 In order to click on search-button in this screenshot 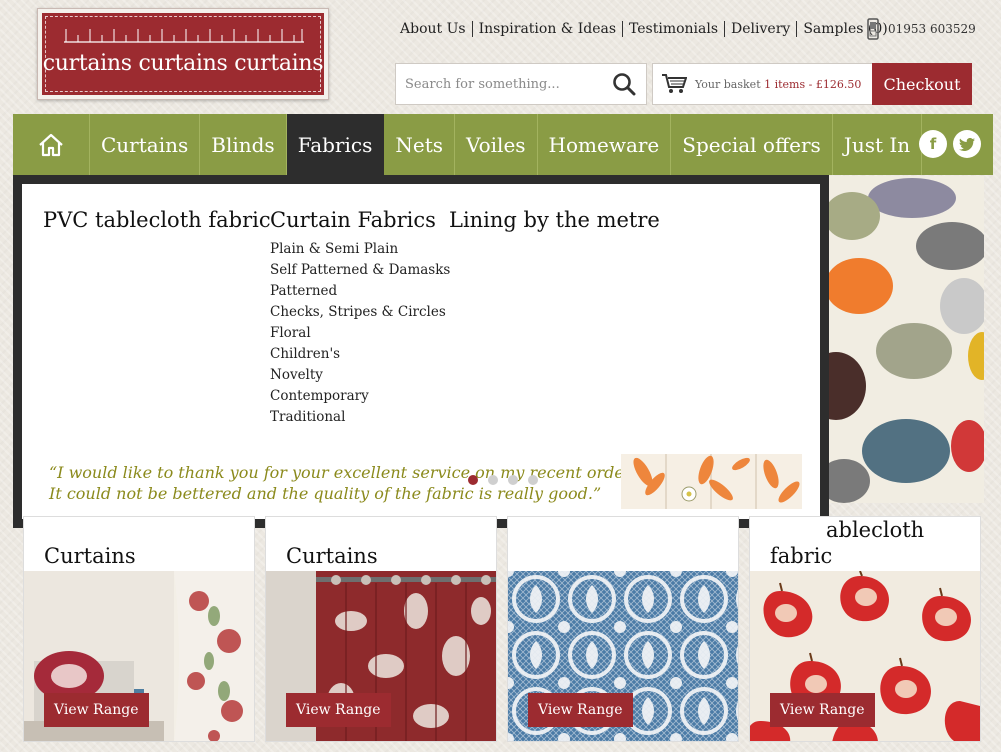, I will do `click(624, 84)`.